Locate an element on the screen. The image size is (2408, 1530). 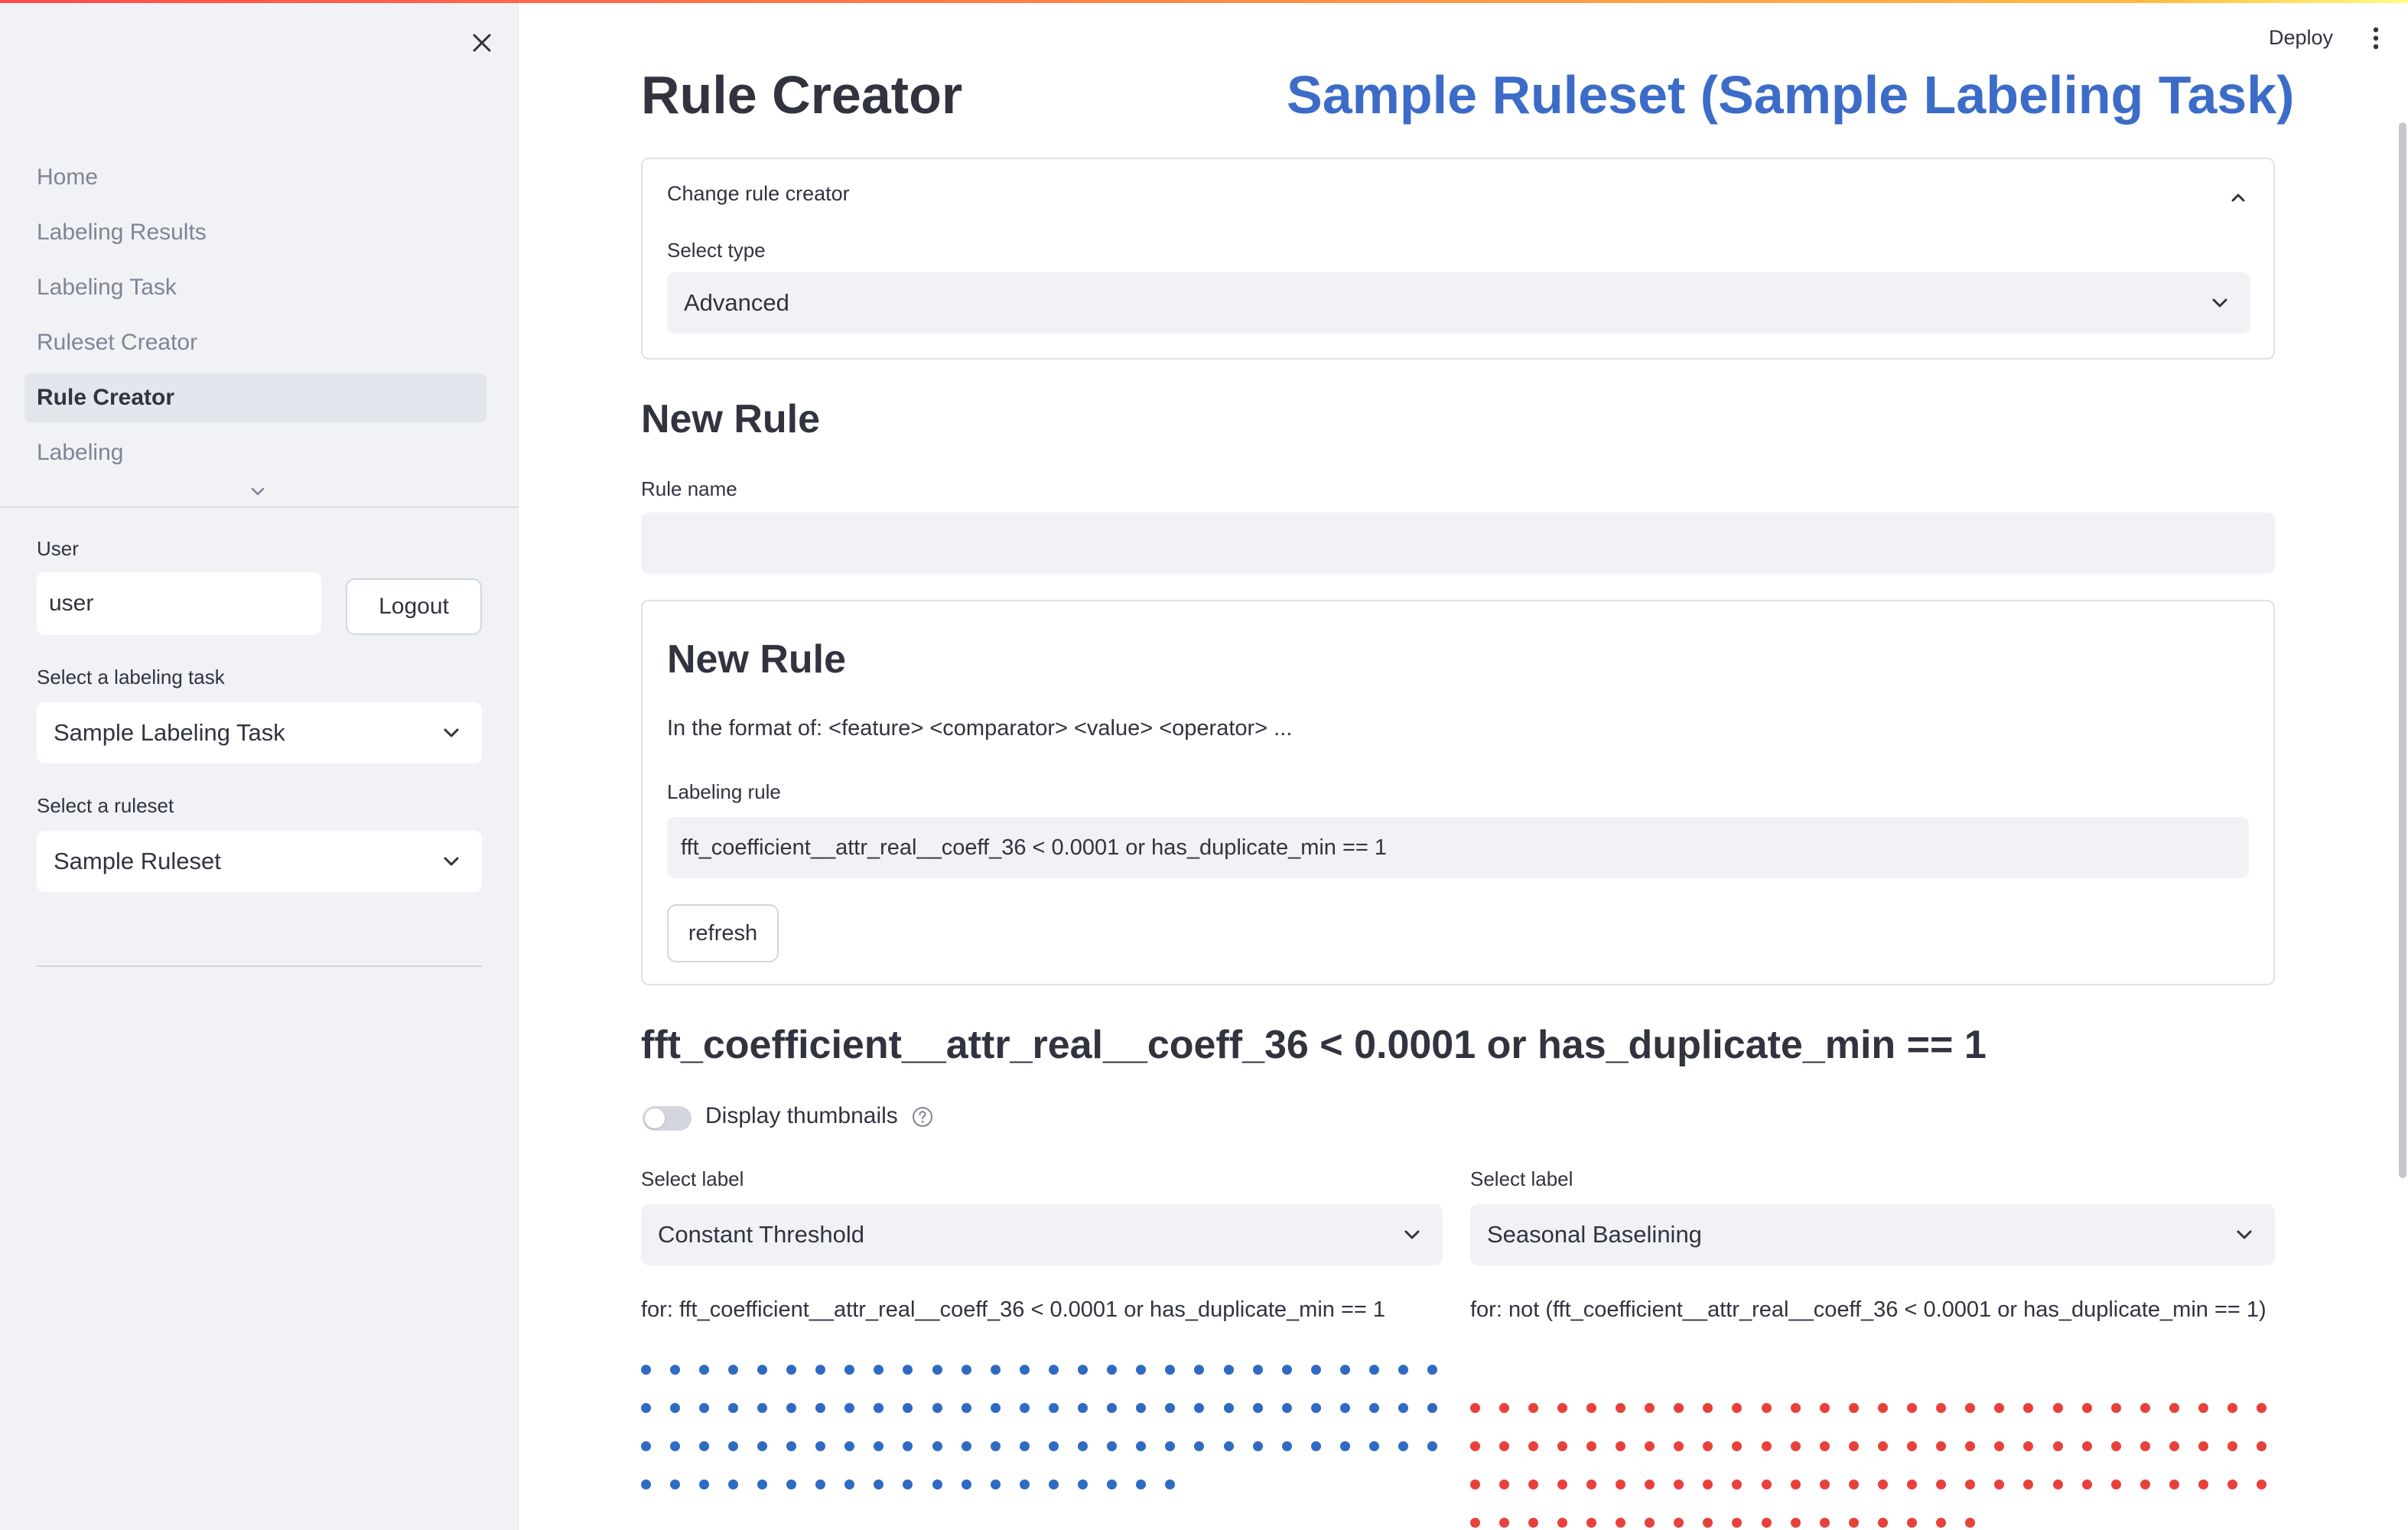
sidebar-item-ruleset-creator: Ruleset Creator is located at coordinates (255, 342).